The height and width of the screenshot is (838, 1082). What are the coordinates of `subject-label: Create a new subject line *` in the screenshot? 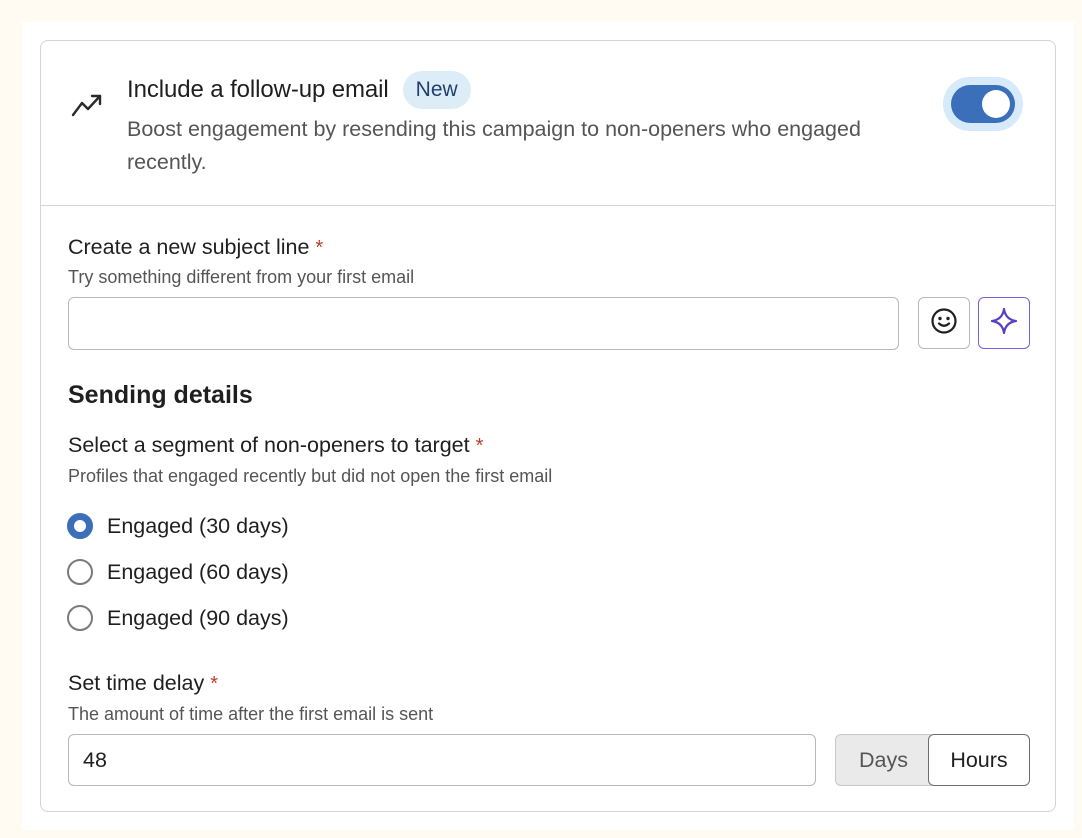 It's located at (195, 247).